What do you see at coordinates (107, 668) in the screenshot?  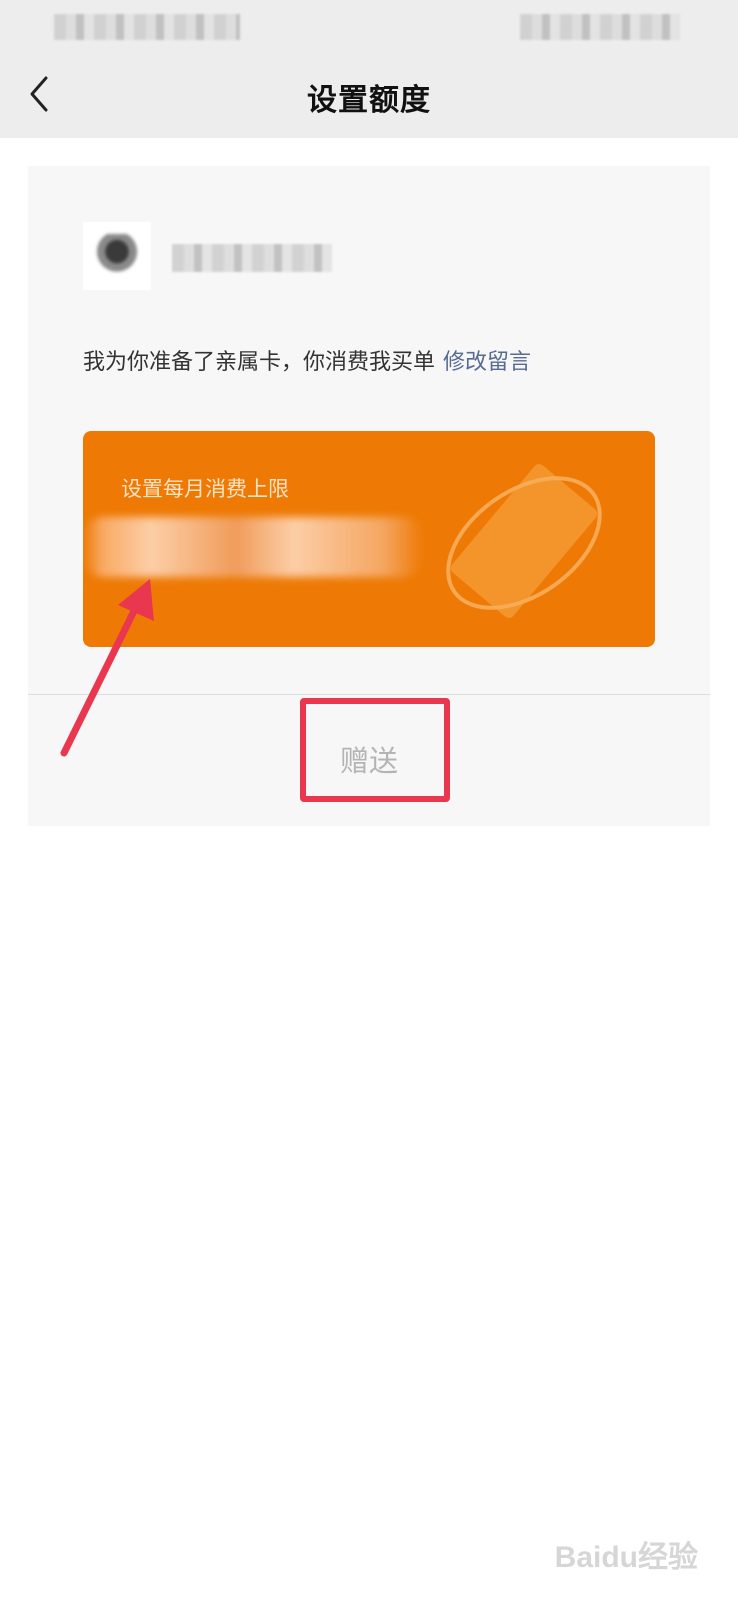 I see `annotation-arrow-icon` at bounding box center [107, 668].